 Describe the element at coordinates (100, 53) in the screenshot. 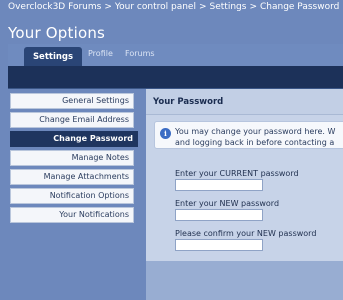

I see `tab-profile: Profile` at that location.